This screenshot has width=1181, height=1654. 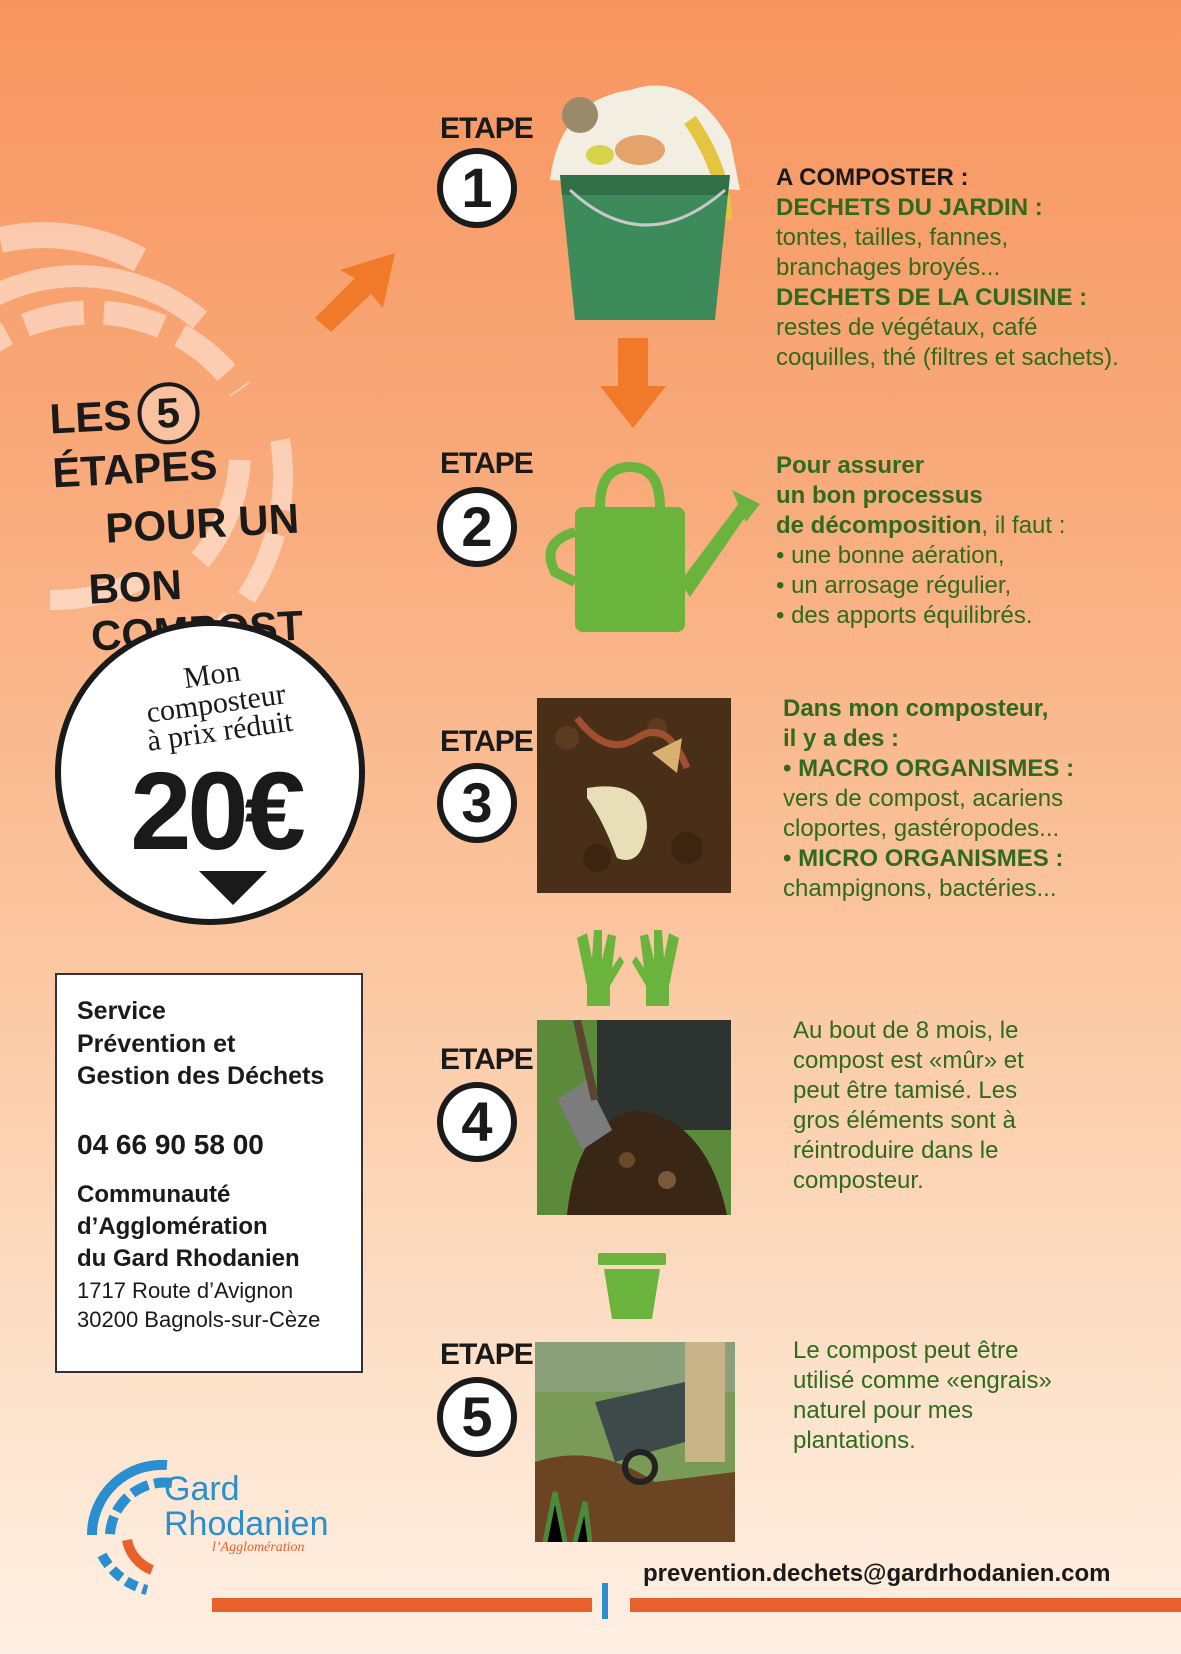 I want to click on step-5-line: plantations., so click(x=854, y=1440).